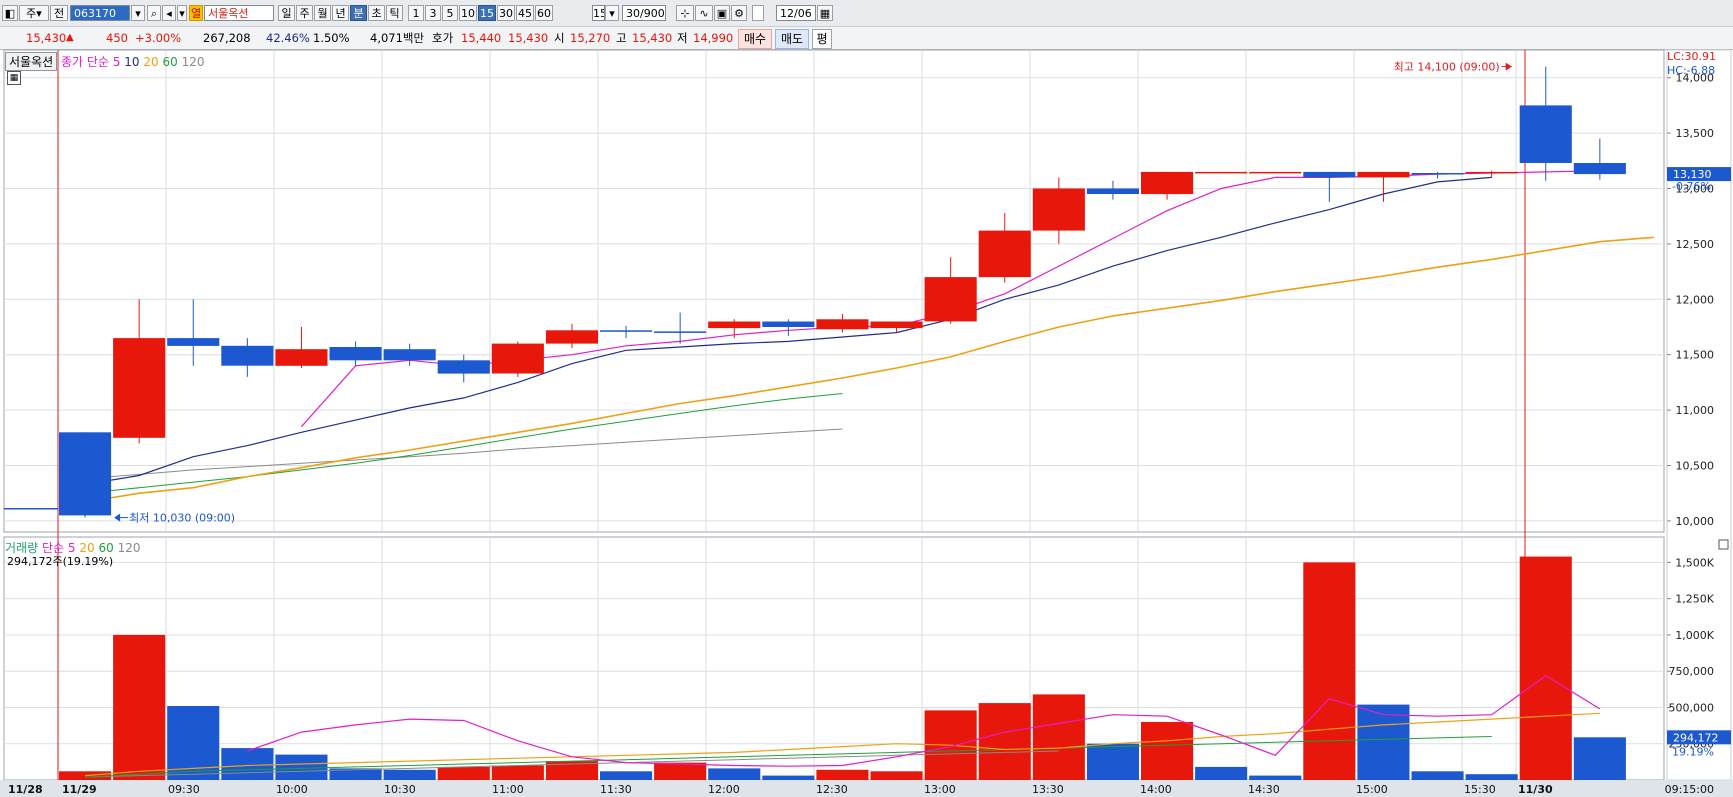 The width and height of the screenshot is (1733, 797). I want to click on price-y-tick-4: 12,000, so click(1695, 299).